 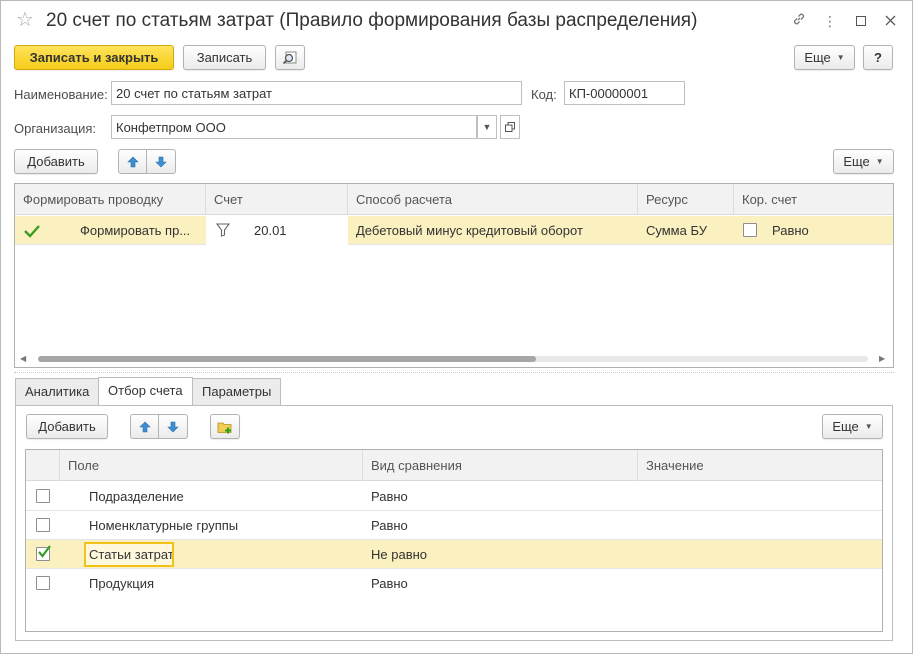 I want to click on more-label: Еще, so click(x=817, y=57).